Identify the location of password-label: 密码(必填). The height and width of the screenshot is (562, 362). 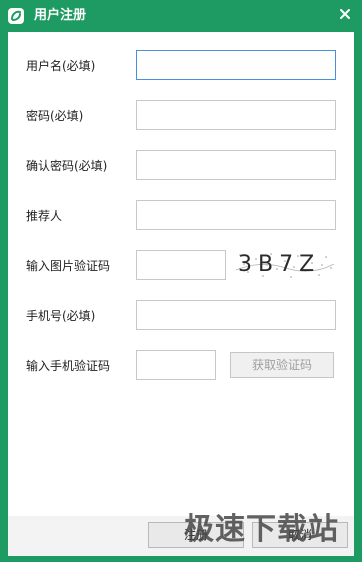
(55, 116).